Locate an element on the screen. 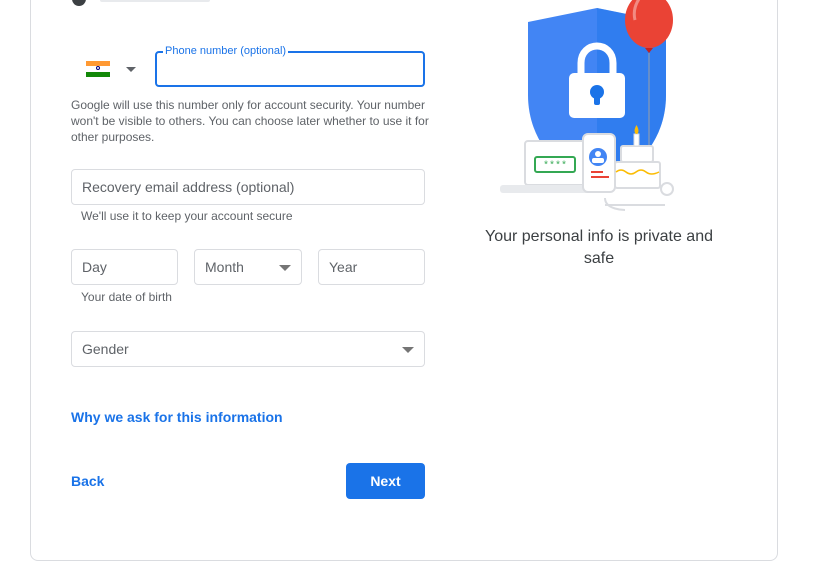 The image size is (821, 581). birth-year-placeholder: Year is located at coordinates (343, 267).